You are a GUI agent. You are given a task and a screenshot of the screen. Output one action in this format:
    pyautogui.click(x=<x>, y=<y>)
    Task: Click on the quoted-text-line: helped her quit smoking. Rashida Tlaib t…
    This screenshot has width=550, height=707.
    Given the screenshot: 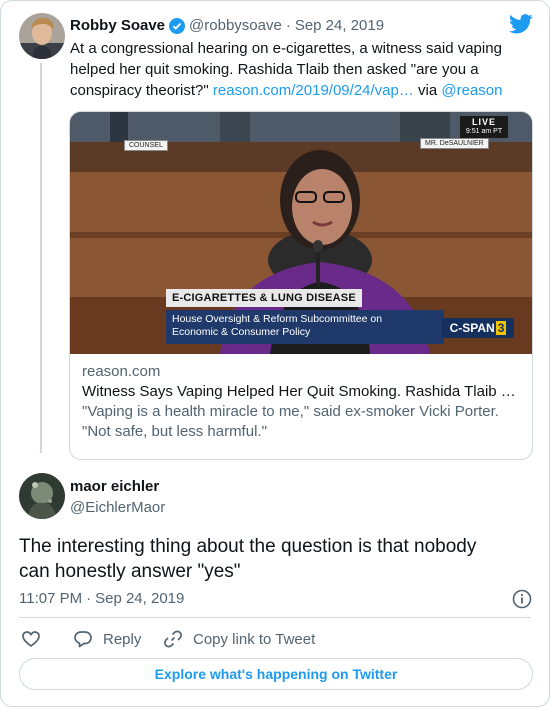 What is the action you would take?
    pyautogui.click(x=274, y=69)
    